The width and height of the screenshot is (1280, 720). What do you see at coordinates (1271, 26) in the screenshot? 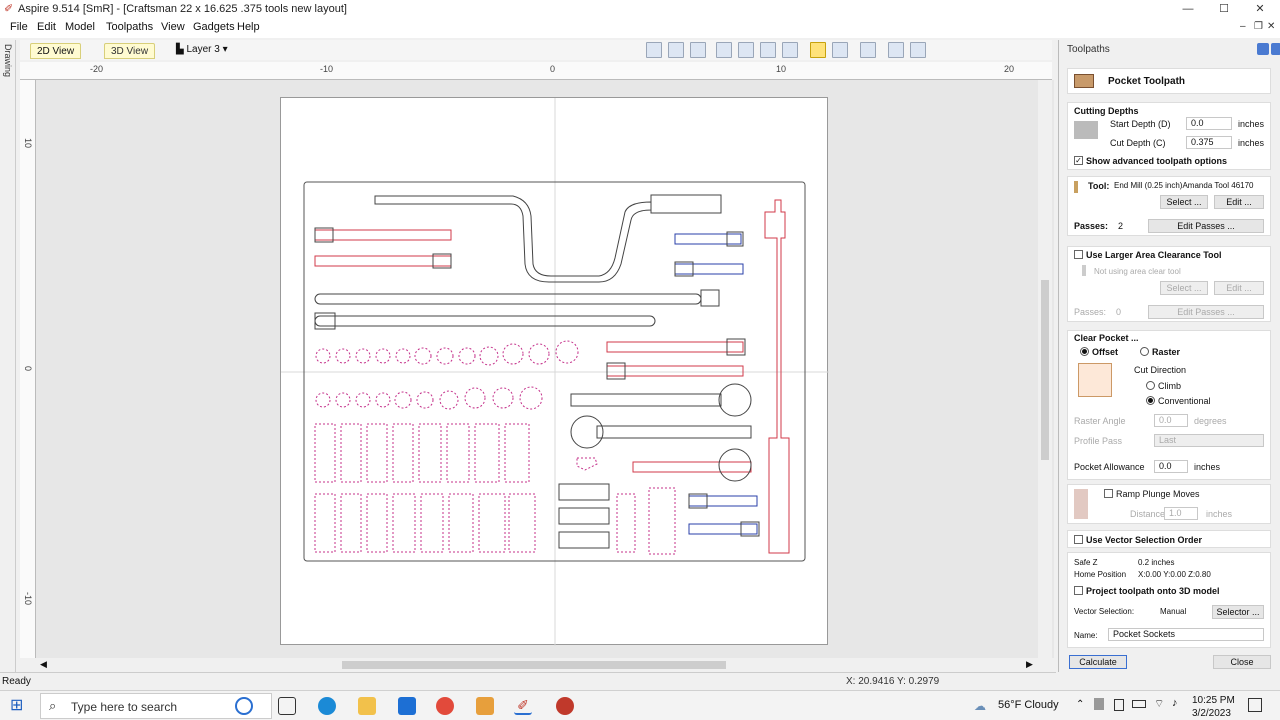
I see `mdi-close-icon: ✕` at bounding box center [1271, 26].